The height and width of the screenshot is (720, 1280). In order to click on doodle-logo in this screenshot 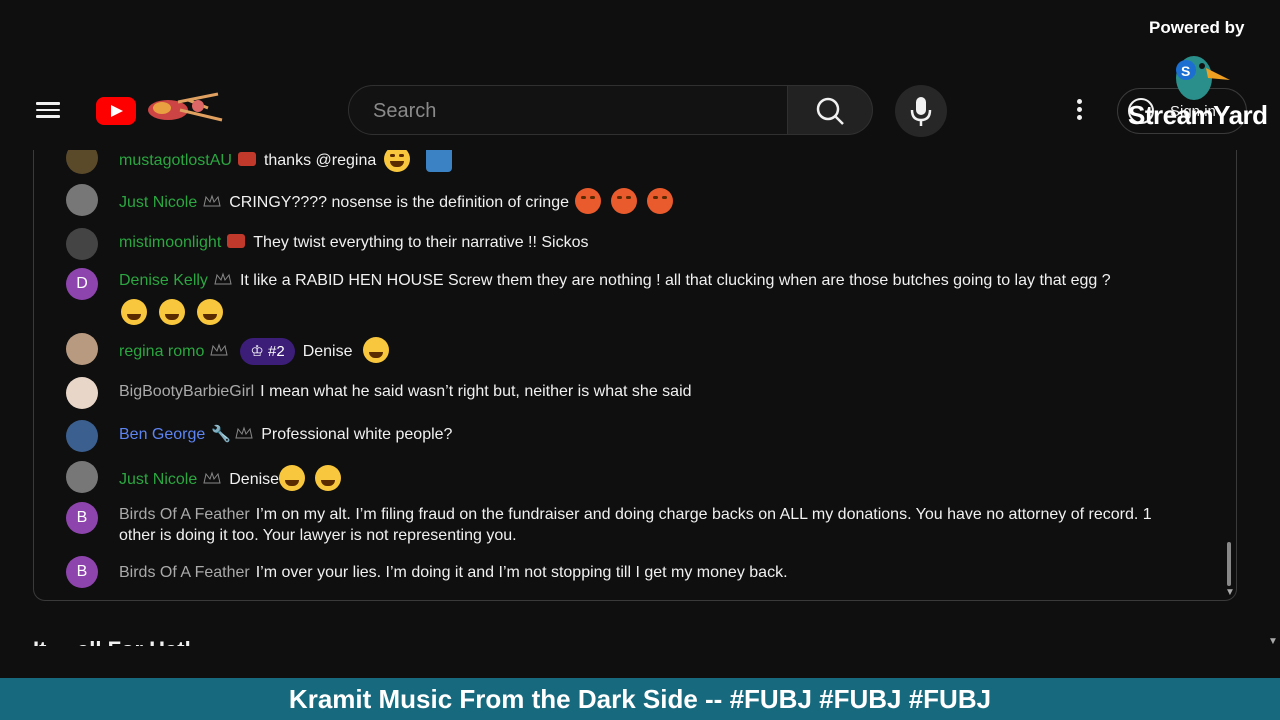, I will do `click(181, 108)`.